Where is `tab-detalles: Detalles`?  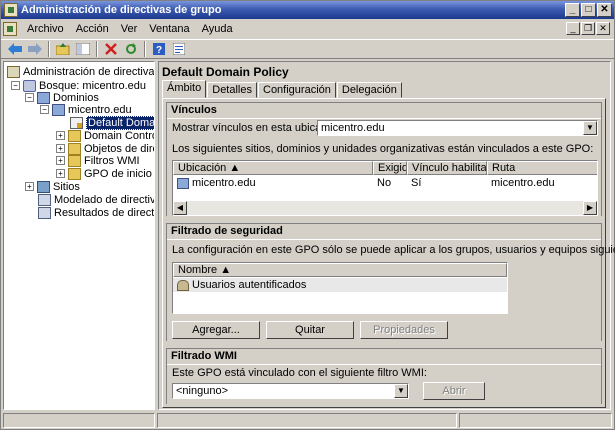 tab-detalles: Detalles is located at coordinates (232, 90).